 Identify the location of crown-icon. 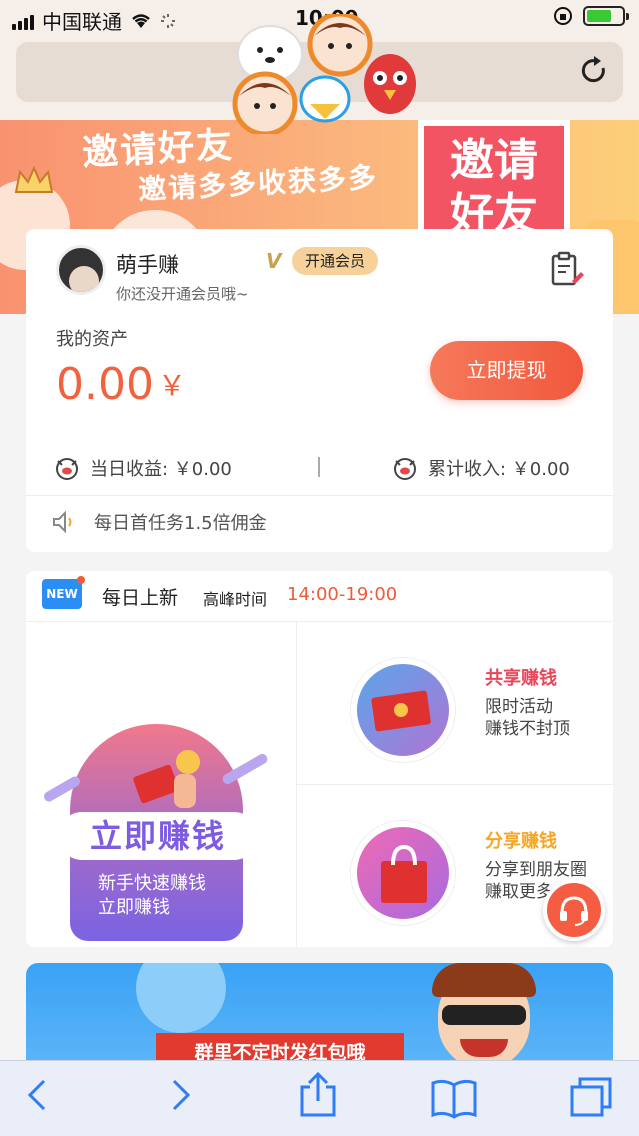
(34, 179).